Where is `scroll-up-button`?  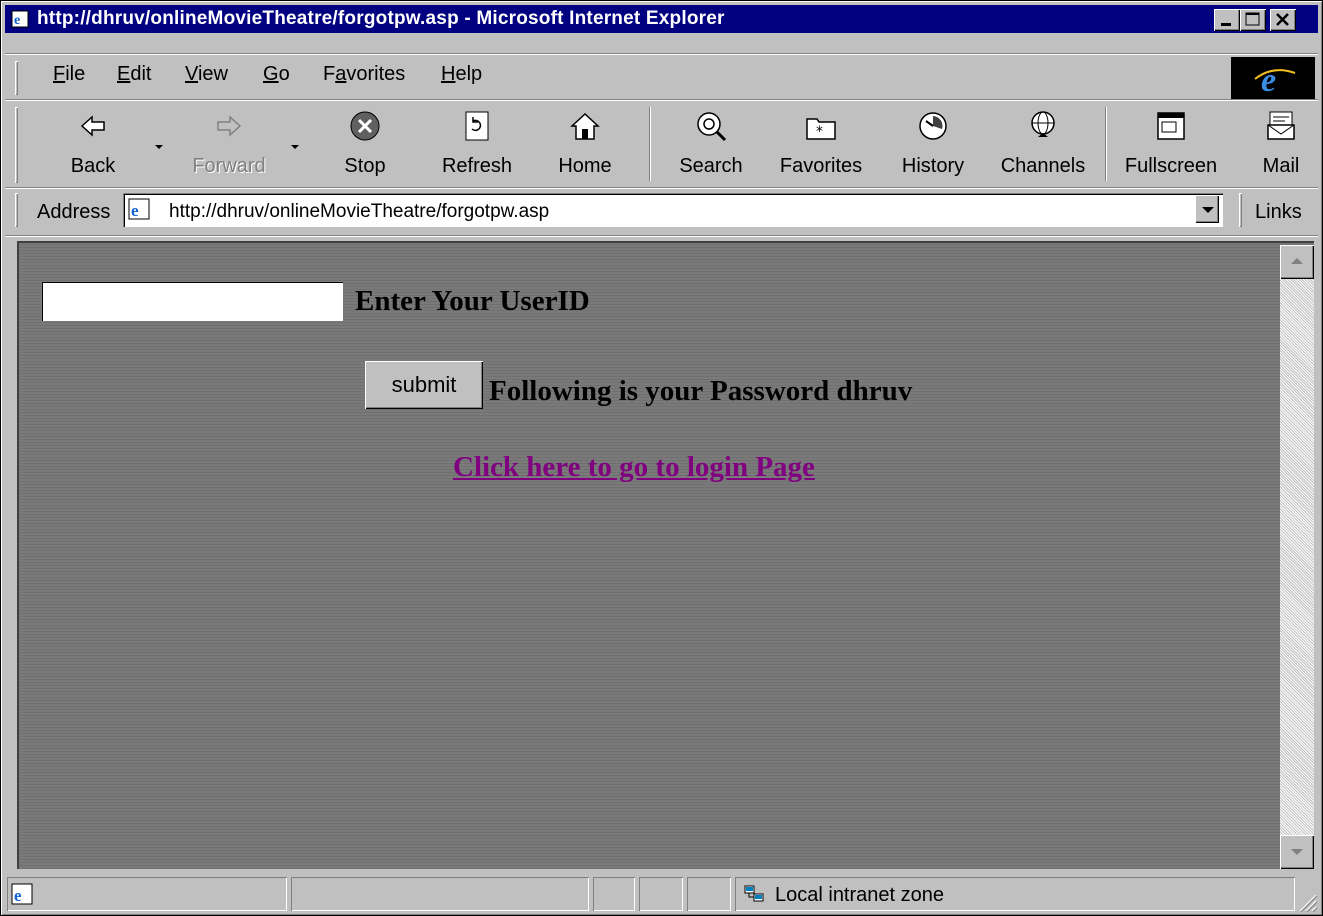
scroll-up-button is located at coordinates (1297, 262).